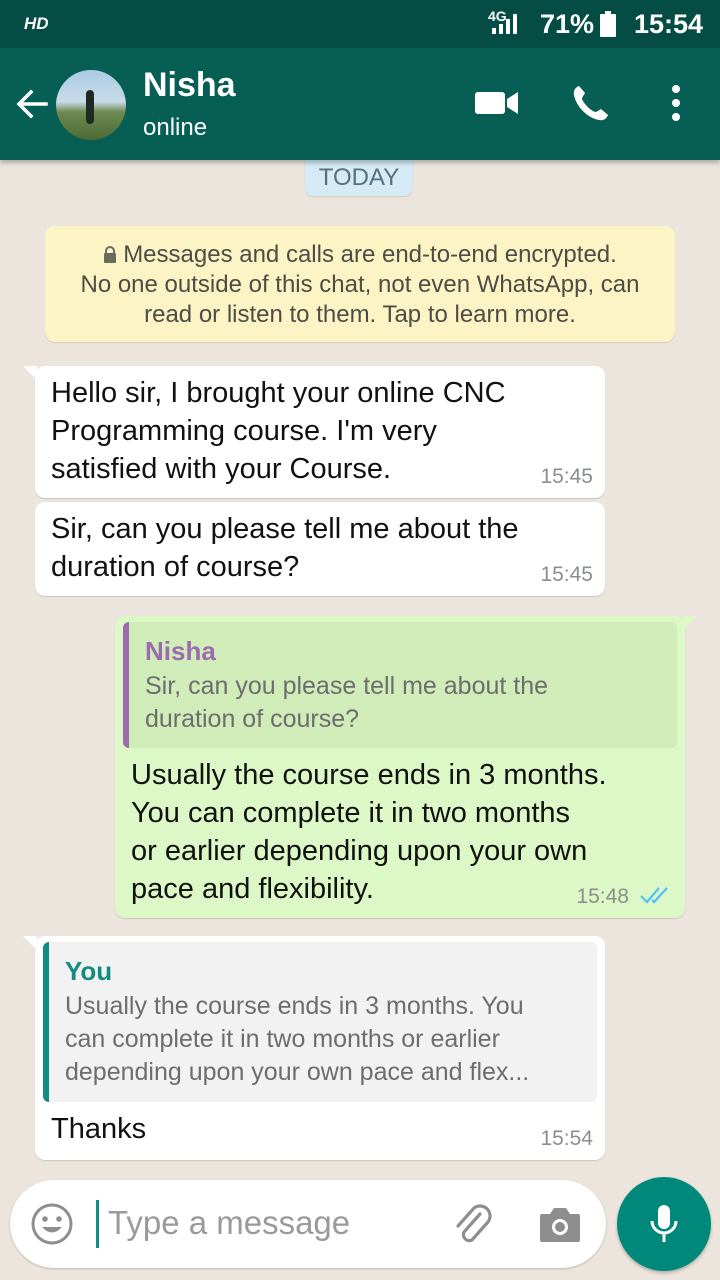 The height and width of the screenshot is (1280, 720). I want to click on message-line: Programming course. I'm very, so click(244, 431).